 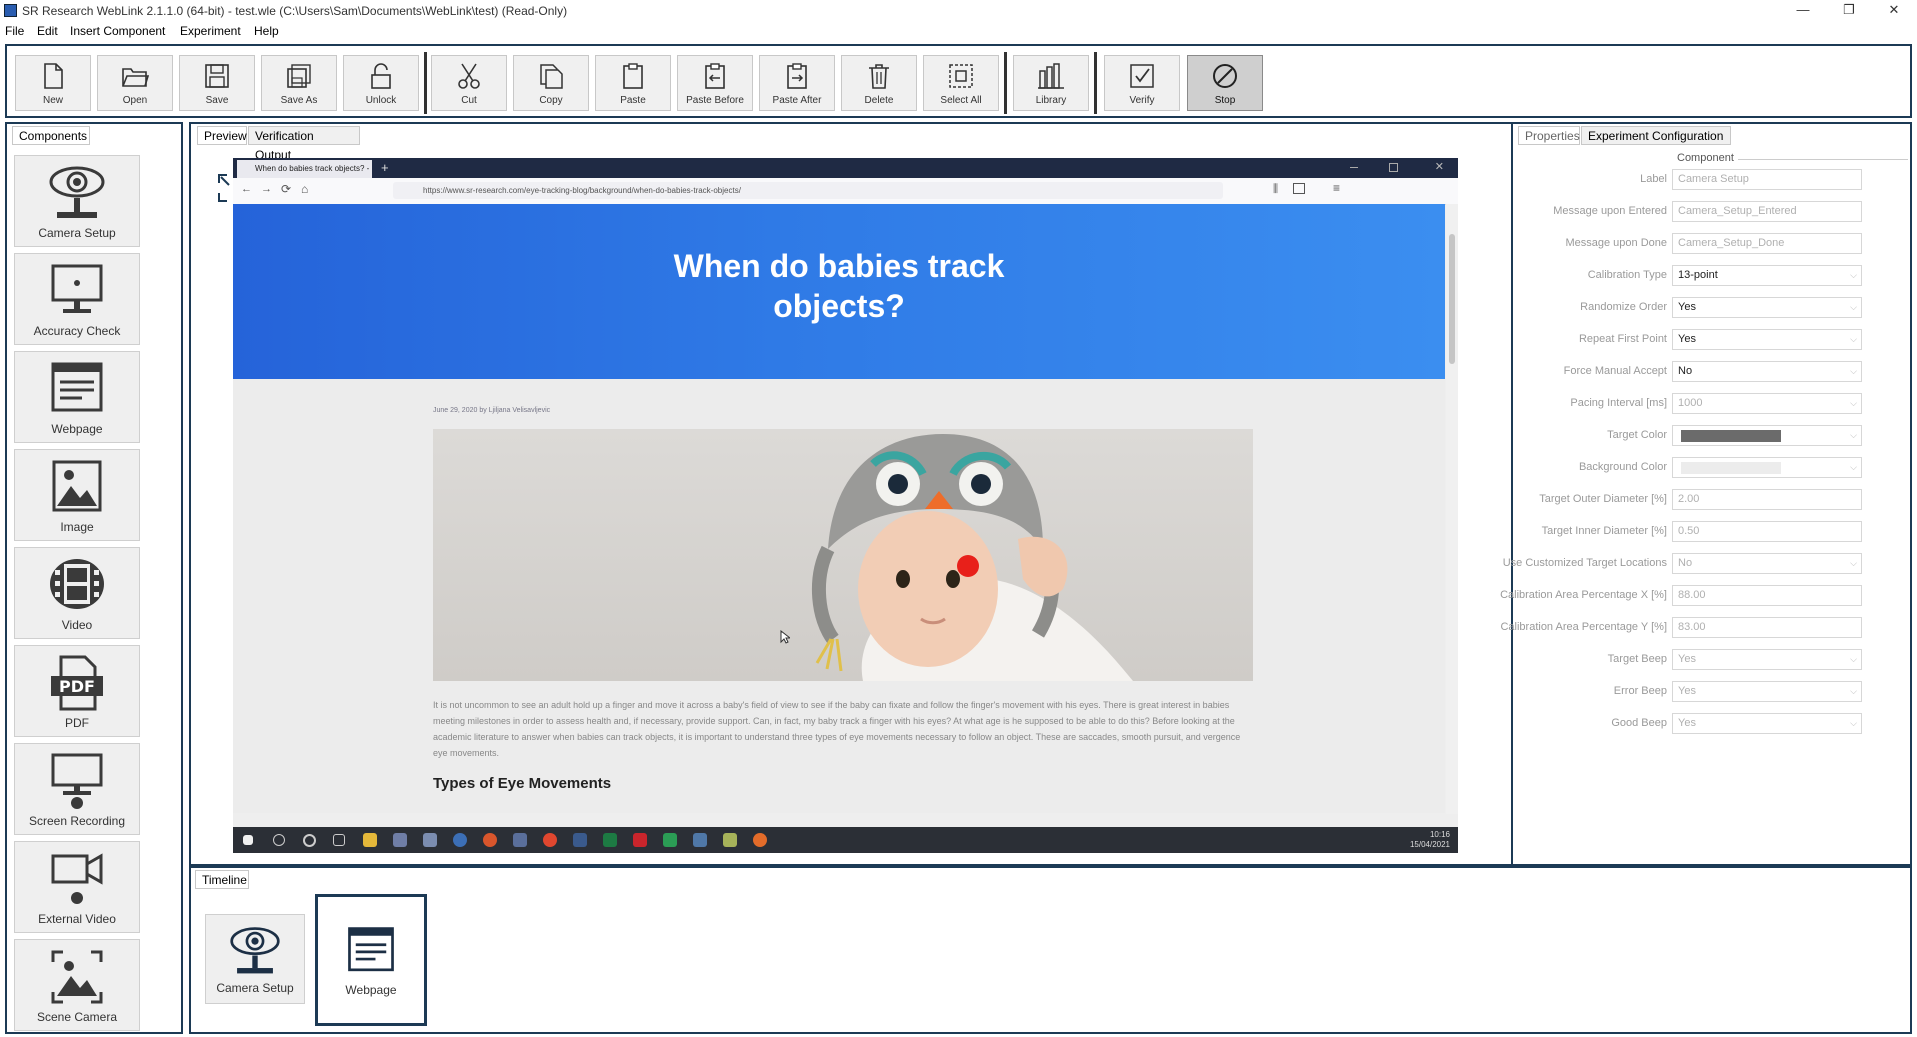 I want to click on reload-icon: ⟳, so click(x=286, y=189).